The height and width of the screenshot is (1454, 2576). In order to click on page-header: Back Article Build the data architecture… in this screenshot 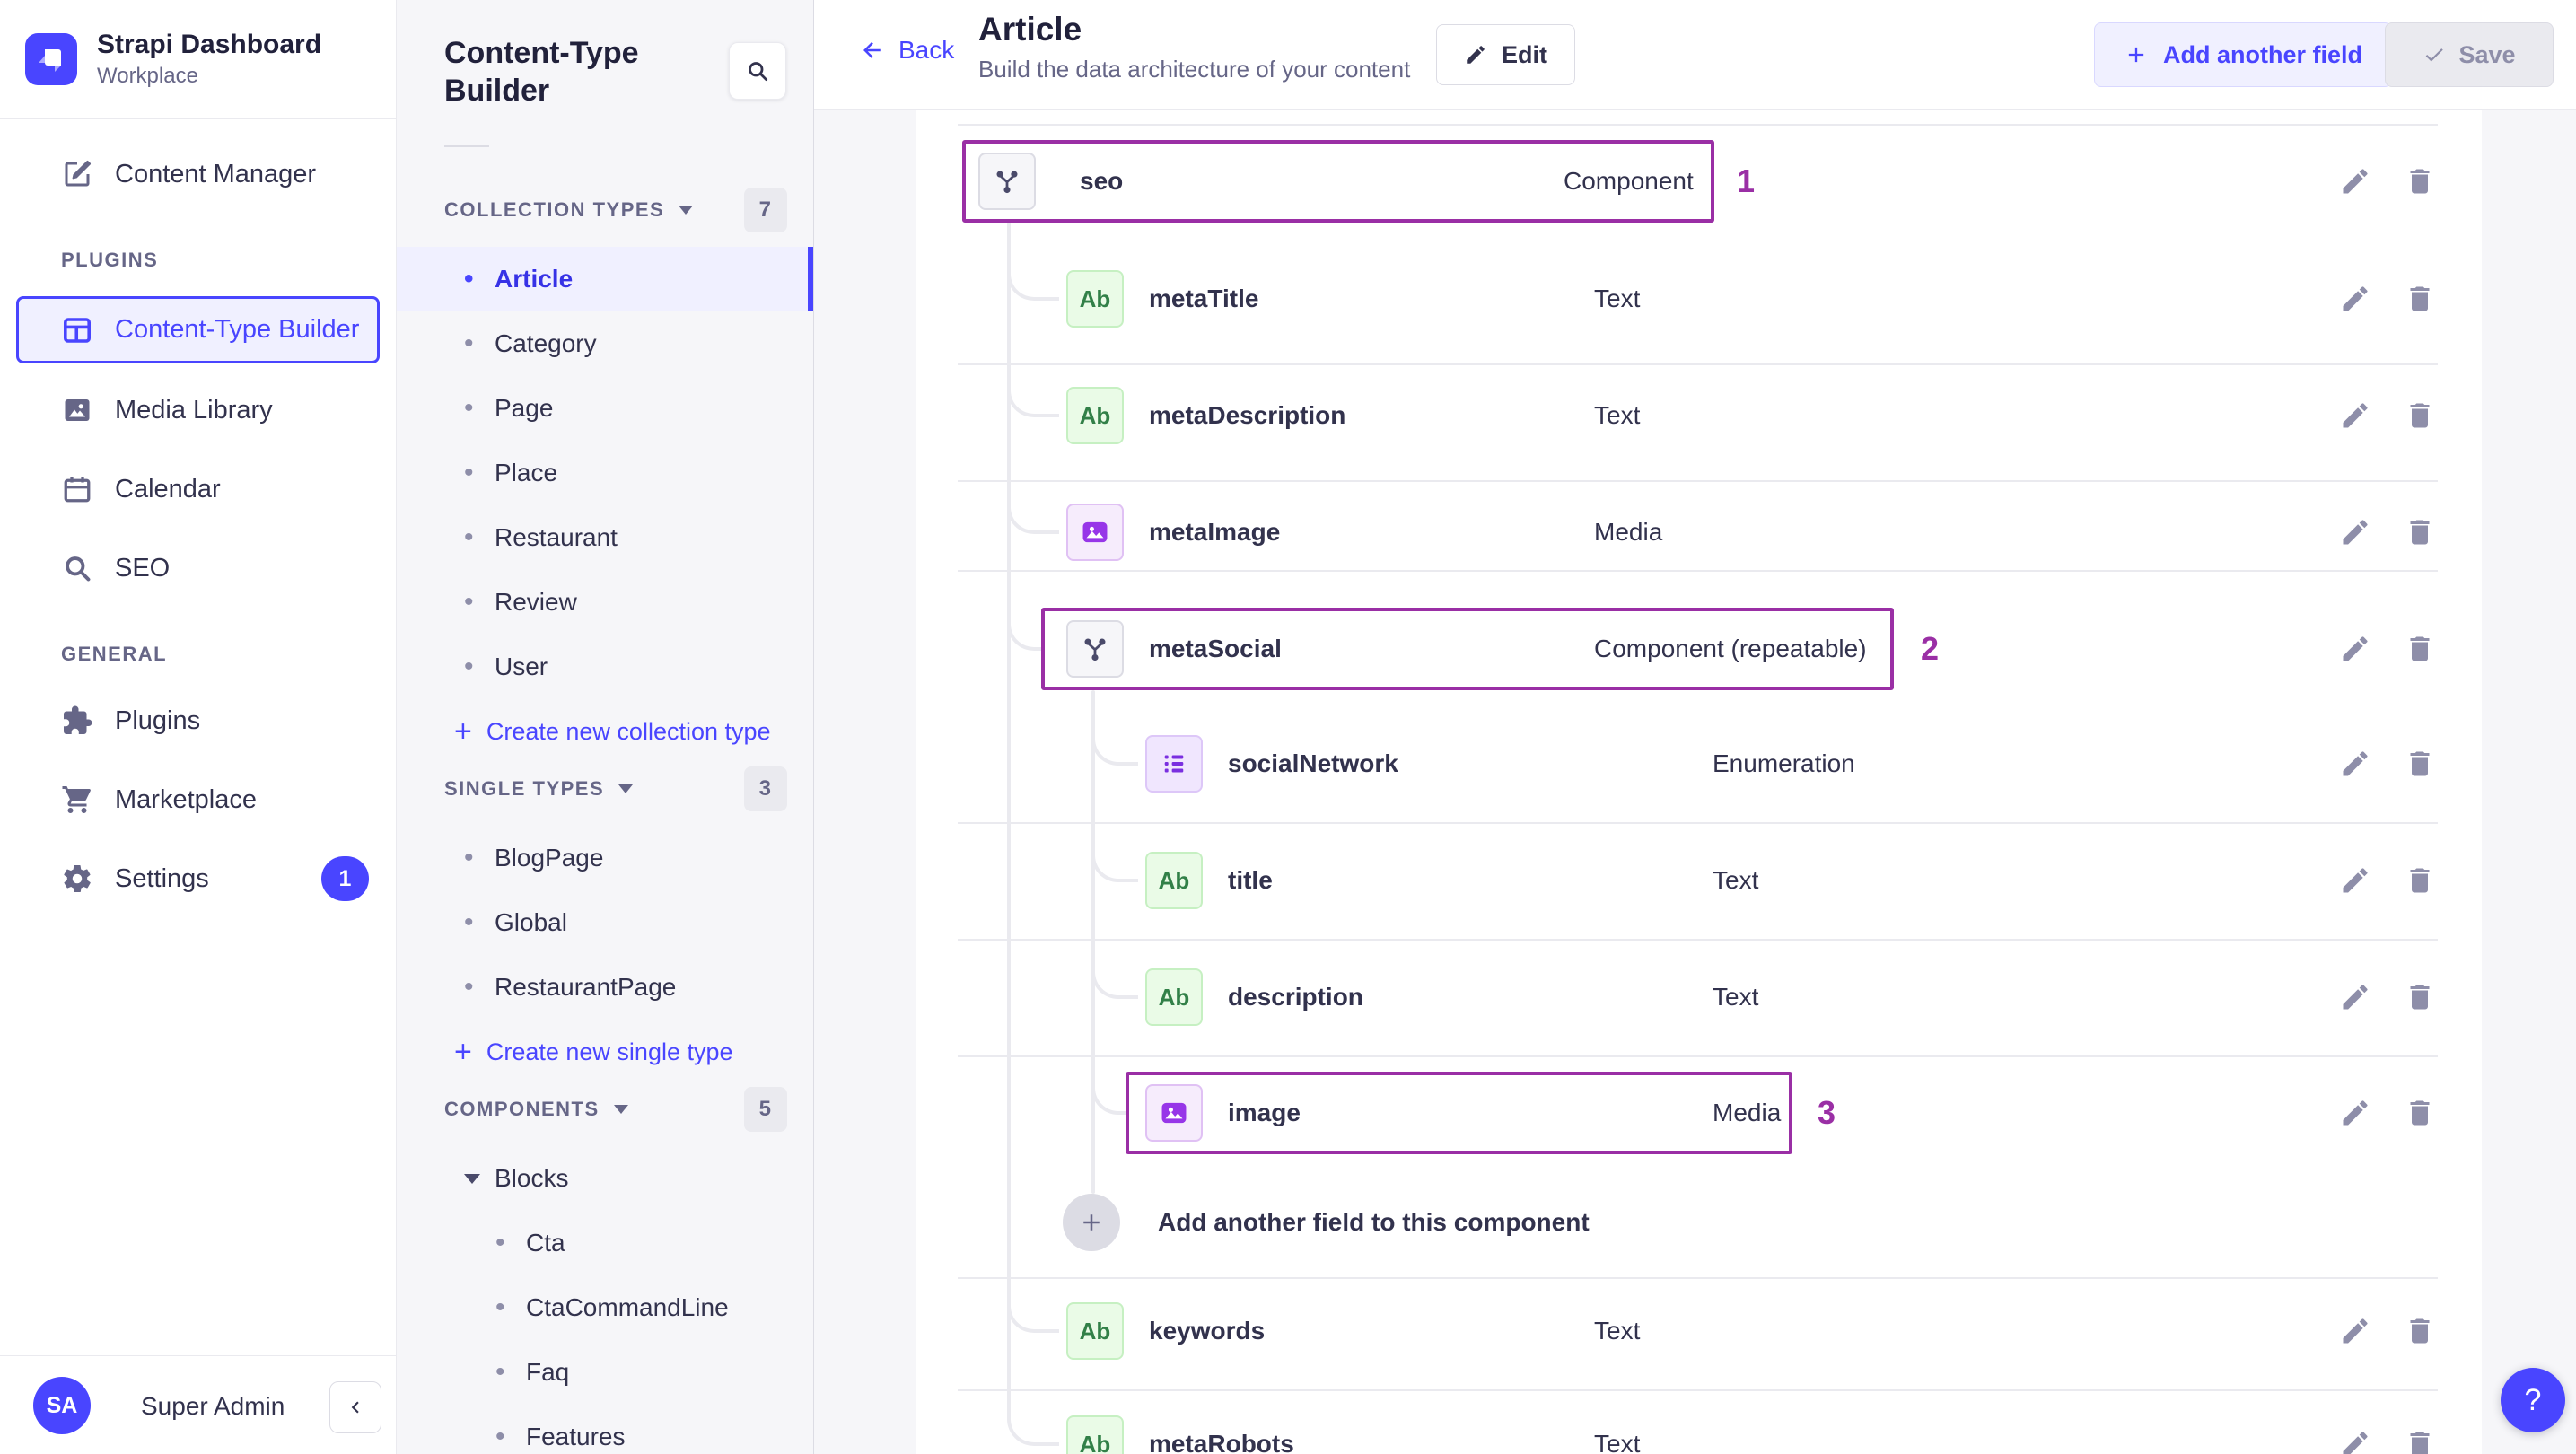, I will do `click(1695, 55)`.